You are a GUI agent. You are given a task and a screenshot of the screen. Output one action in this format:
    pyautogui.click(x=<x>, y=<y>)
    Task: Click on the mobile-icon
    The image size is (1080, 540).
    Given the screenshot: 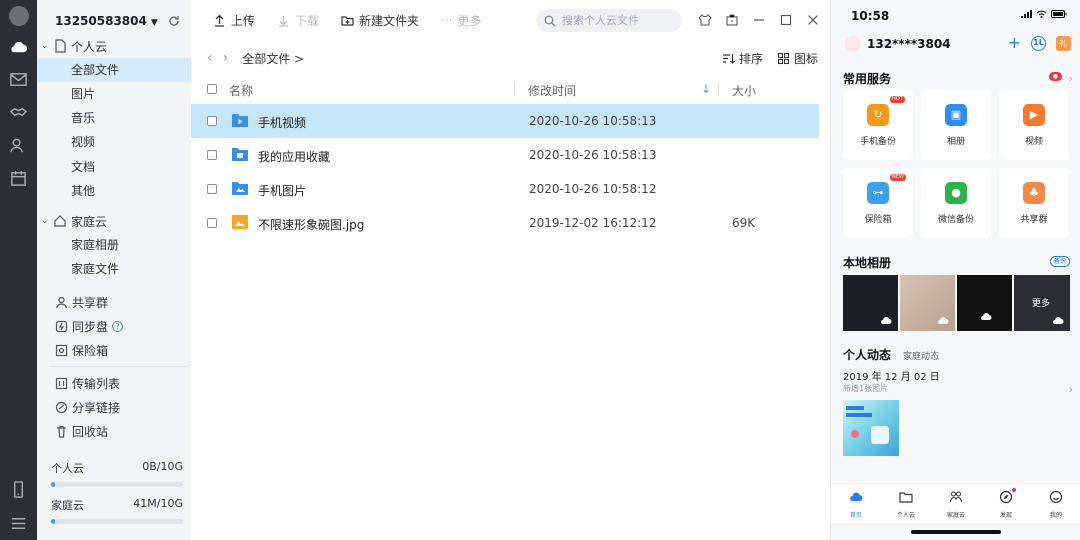 What is the action you would take?
    pyautogui.click(x=18, y=489)
    